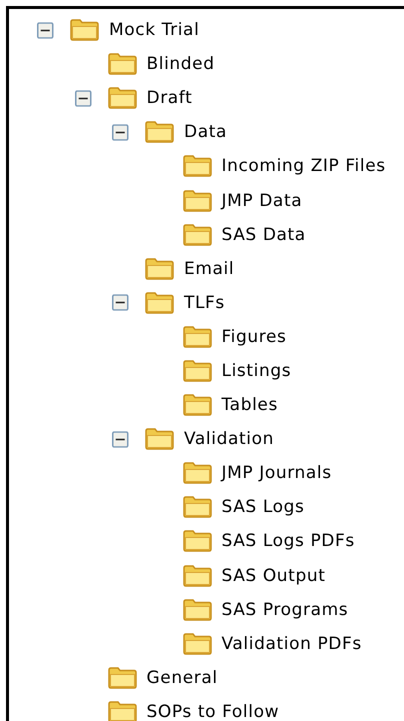  Describe the element at coordinates (205, 132) in the screenshot. I see `folder-label: Data` at that location.